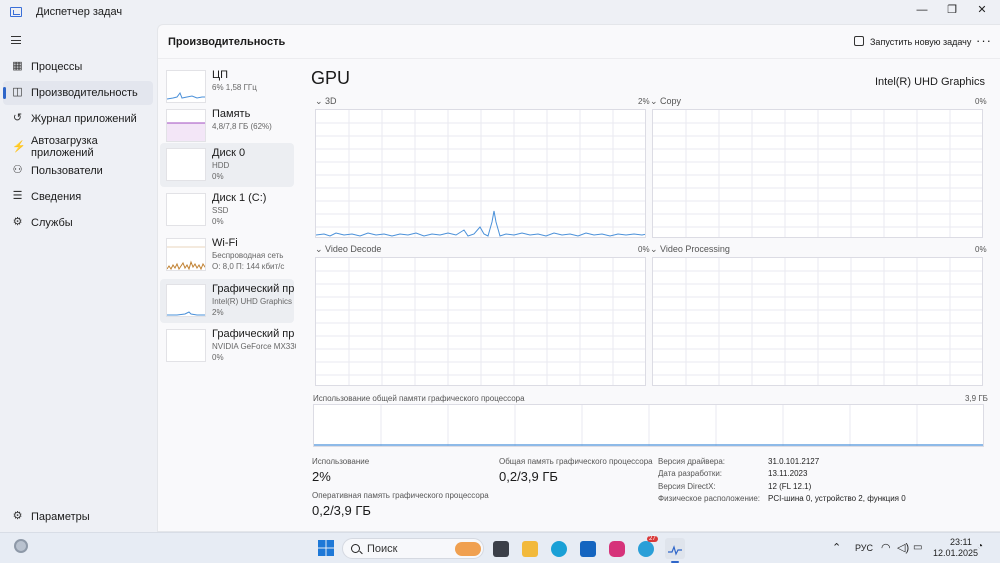 The width and height of the screenshot is (1000, 563). Describe the element at coordinates (917, 547) in the screenshot. I see `battery-icon: ▭` at that location.